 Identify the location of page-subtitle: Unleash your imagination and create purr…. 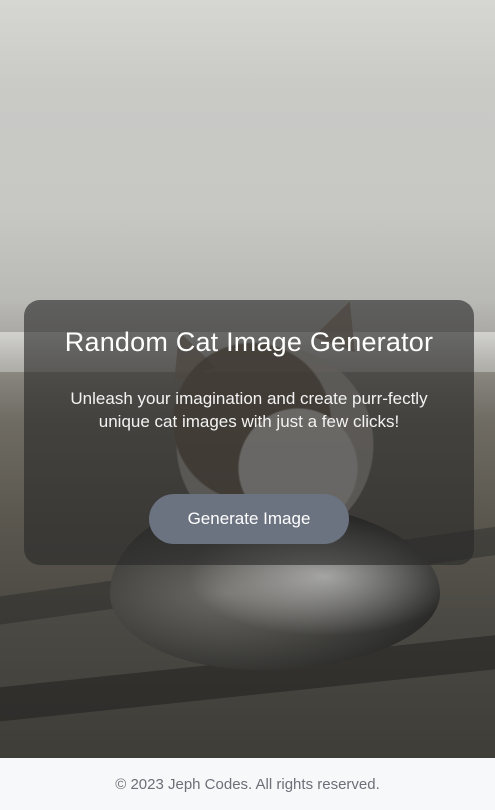
(249, 409).